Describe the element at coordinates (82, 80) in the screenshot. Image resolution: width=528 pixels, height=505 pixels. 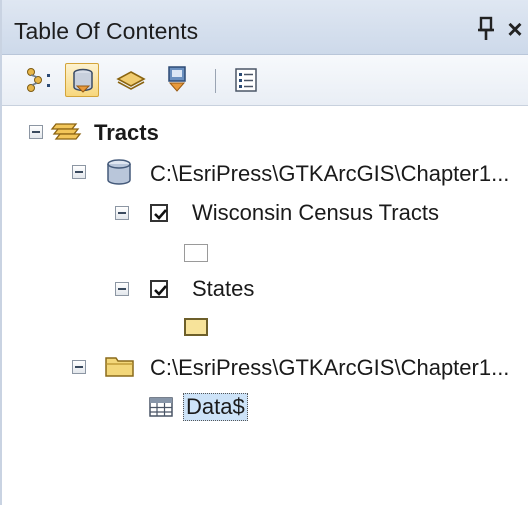
I see `source-icon` at that location.